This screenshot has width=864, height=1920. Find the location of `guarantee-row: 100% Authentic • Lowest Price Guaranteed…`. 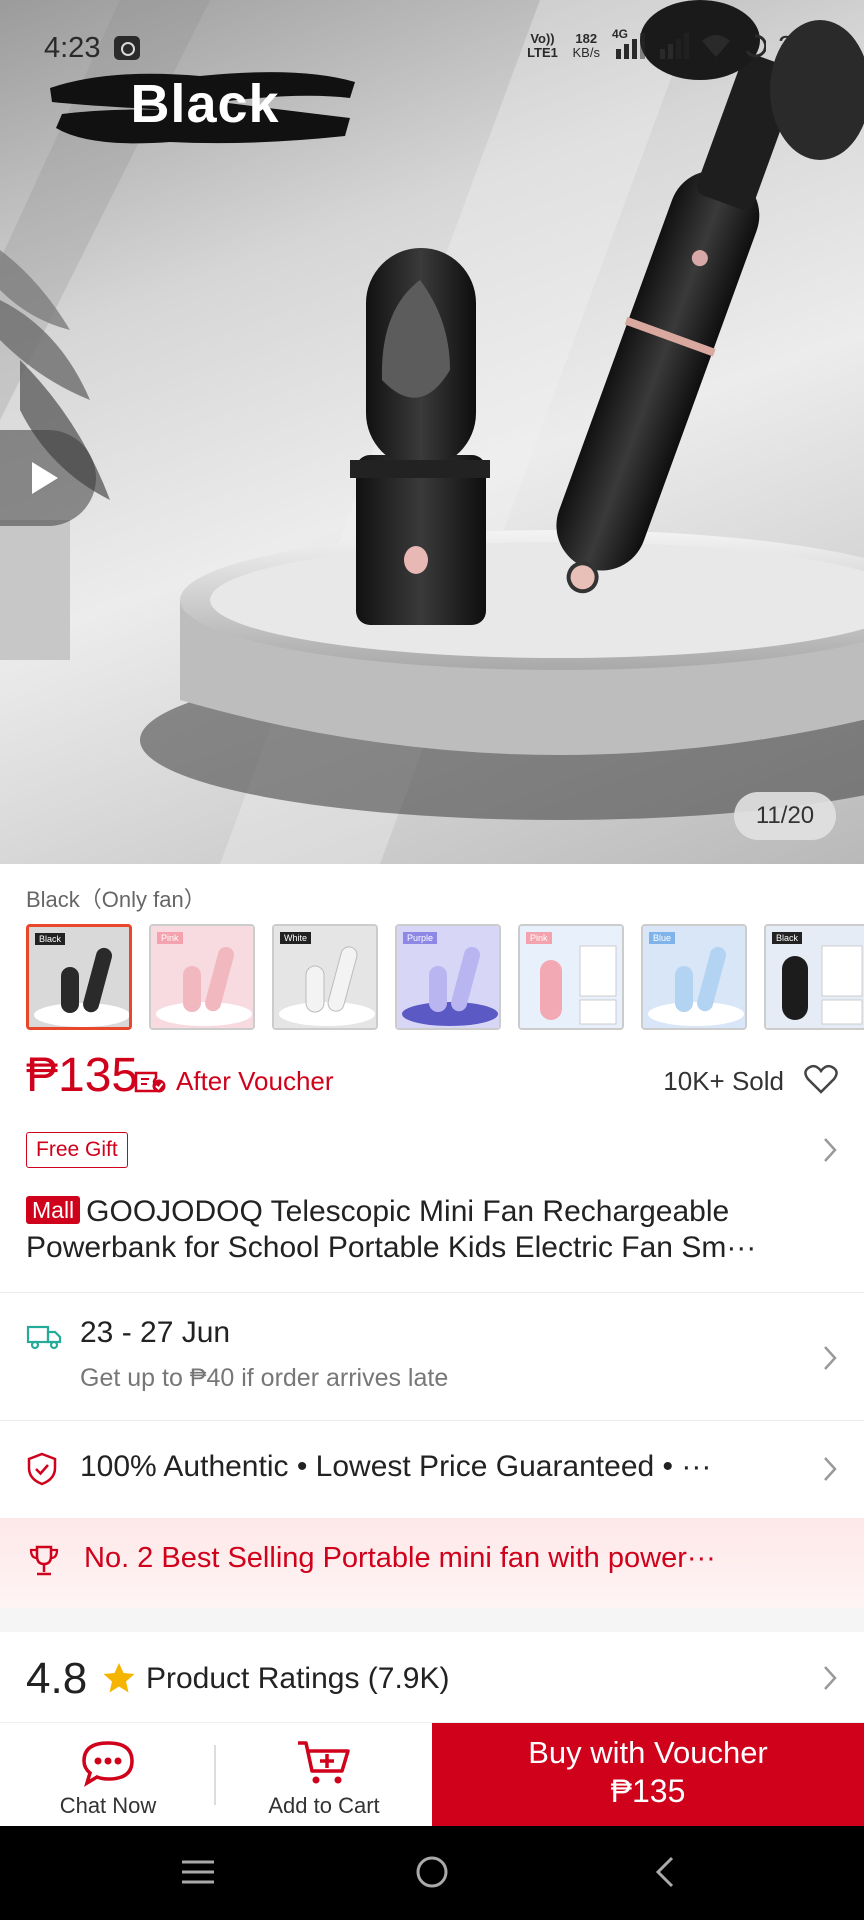

guarantee-row: 100% Authentic • Lowest Price Guaranteed… is located at coordinates (432, 1469).